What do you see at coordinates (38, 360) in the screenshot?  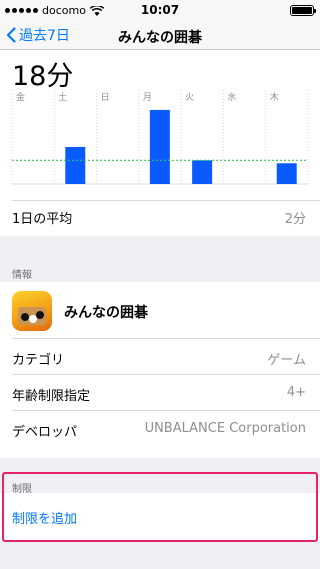 I see `category-label: カテゴリ` at bounding box center [38, 360].